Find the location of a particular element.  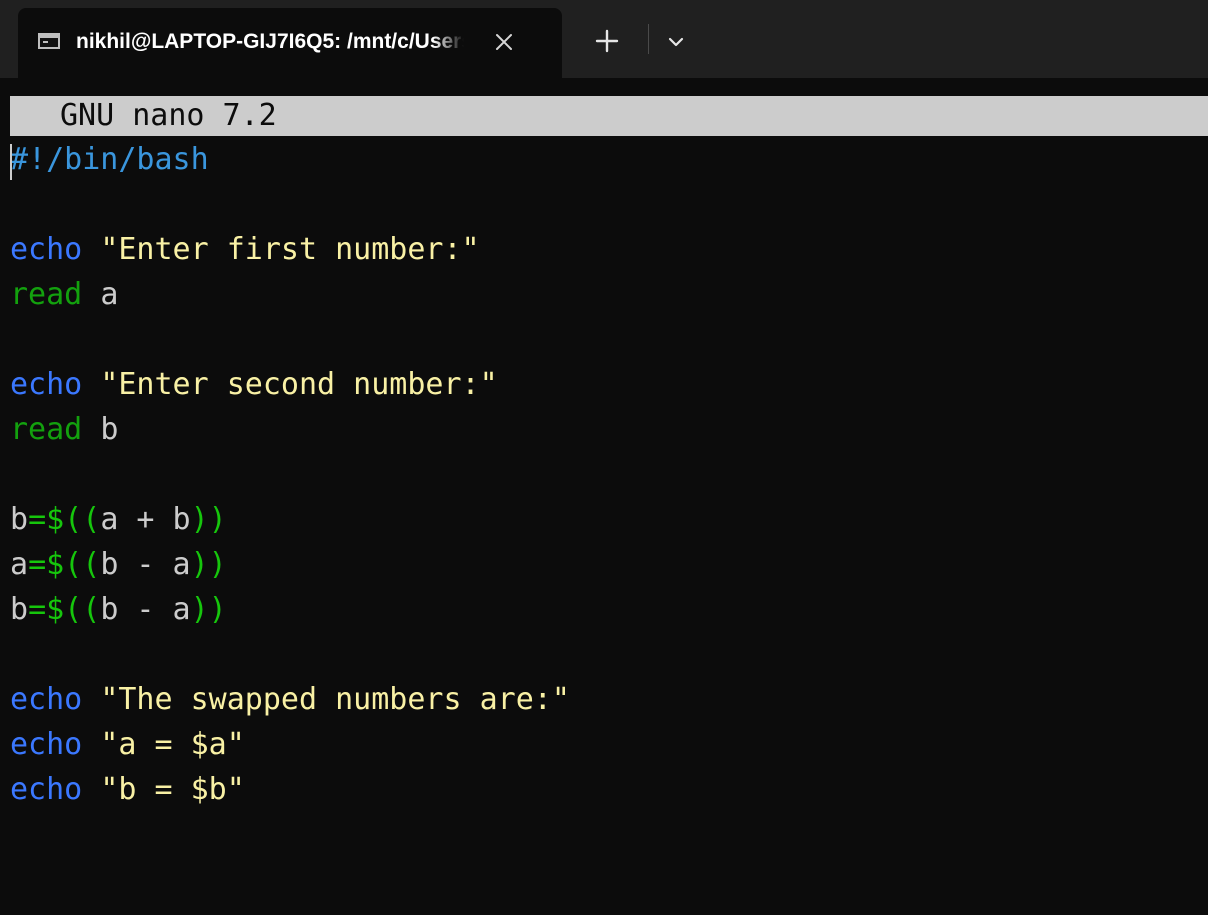

string-literal: "Enter second number:" is located at coordinates (299, 384).